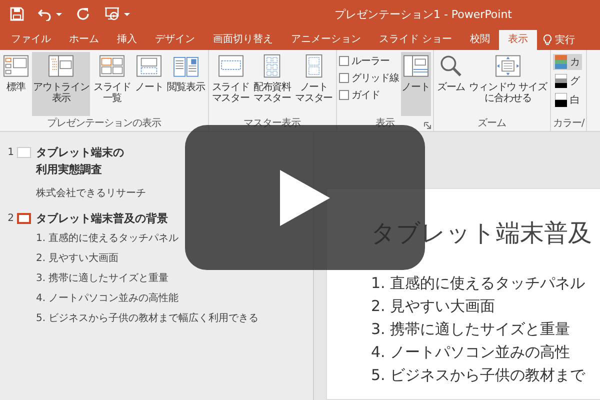 The height and width of the screenshot is (400, 600). What do you see at coordinates (175, 40) in the screenshot?
I see `ribbon-tab: デザイン` at bounding box center [175, 40].